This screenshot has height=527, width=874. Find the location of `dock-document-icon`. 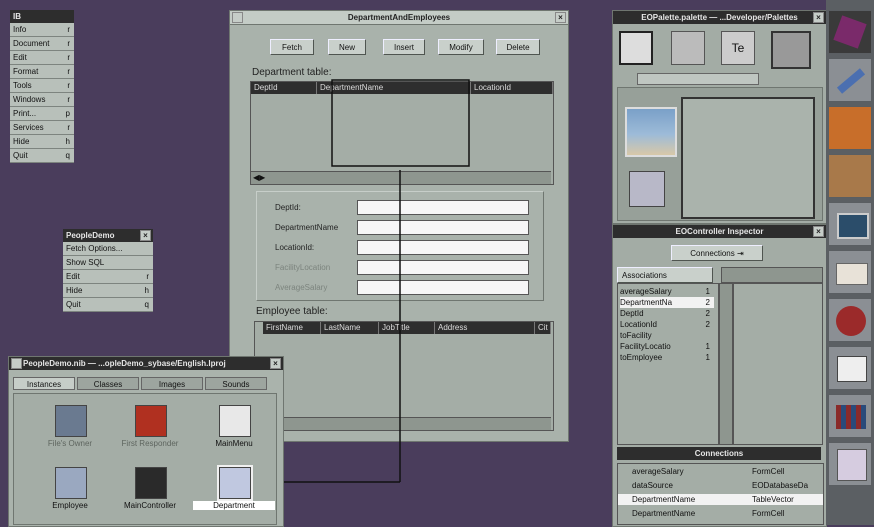

dock-document-icon is located at coordinates (850, 464).